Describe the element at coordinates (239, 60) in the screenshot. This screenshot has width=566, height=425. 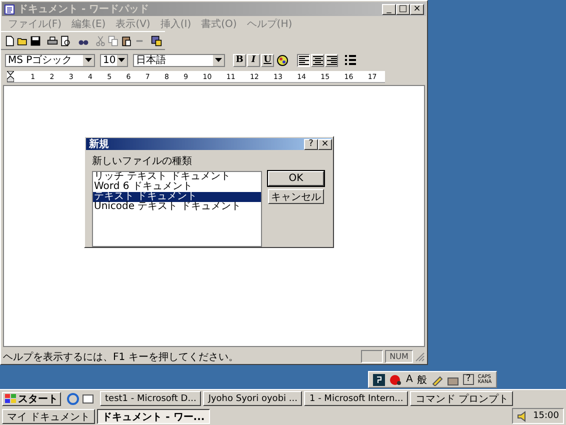
I see `format-button: B` at that location.